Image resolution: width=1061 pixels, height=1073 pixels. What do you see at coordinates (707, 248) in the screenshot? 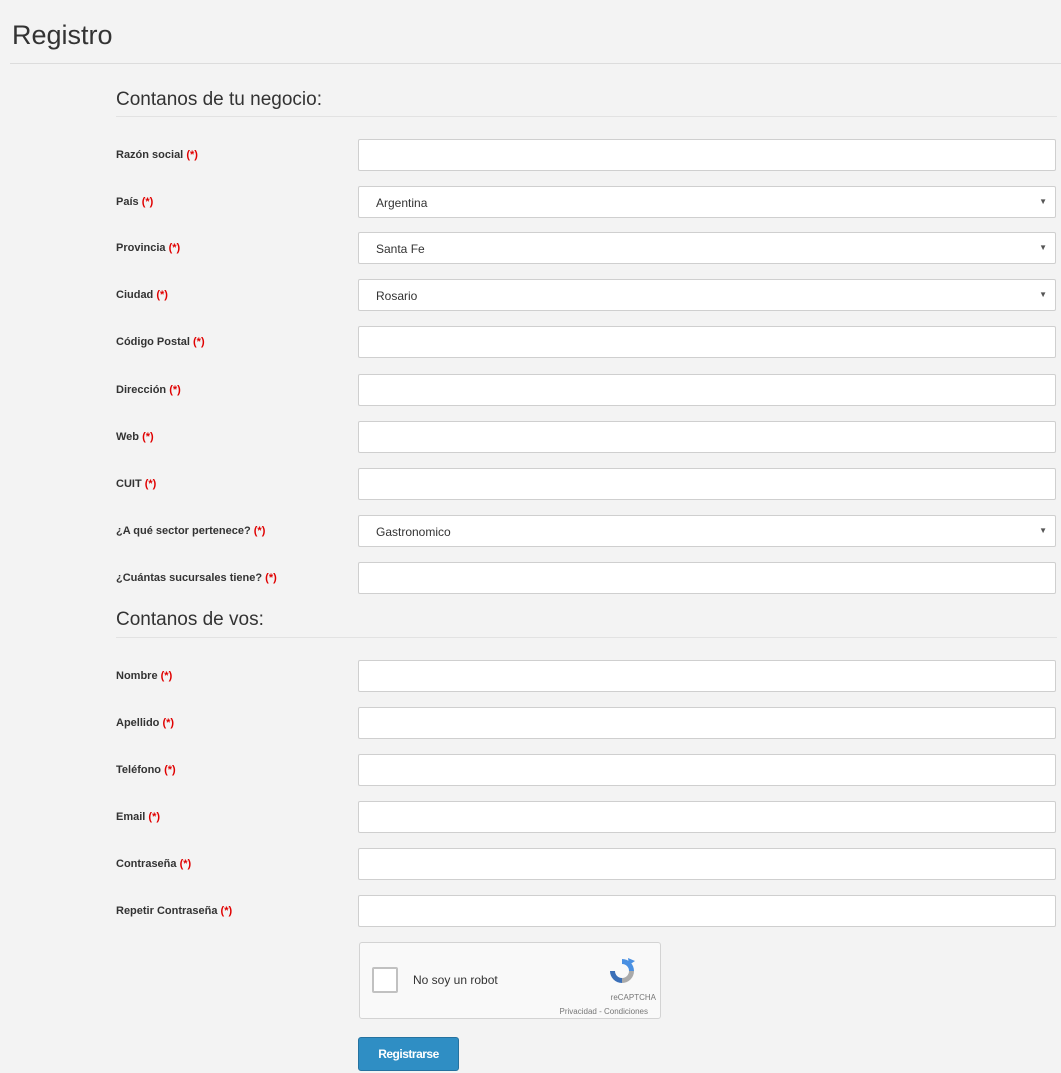
I see `provincia-select: Santa Fe ▼` at bounding box center [707, 248].